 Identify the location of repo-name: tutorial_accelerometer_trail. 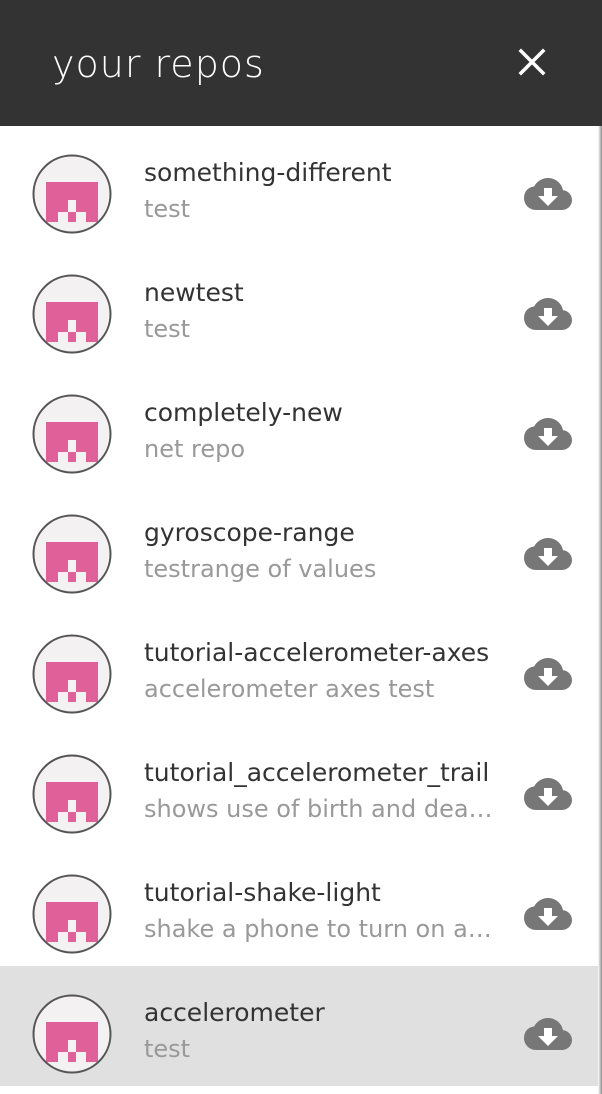
(317, 772).